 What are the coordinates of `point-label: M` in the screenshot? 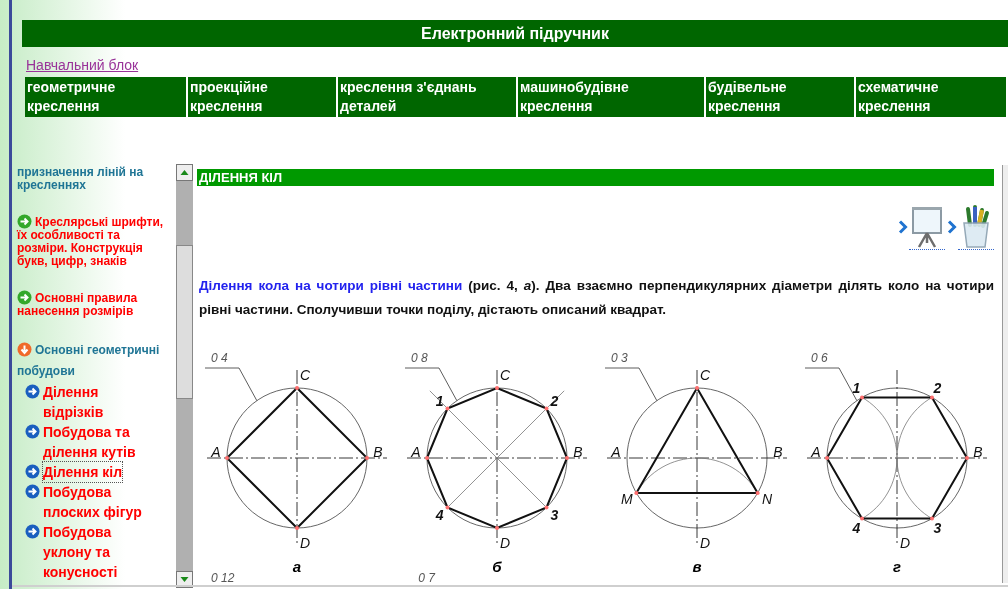 It's located at (627, 498).